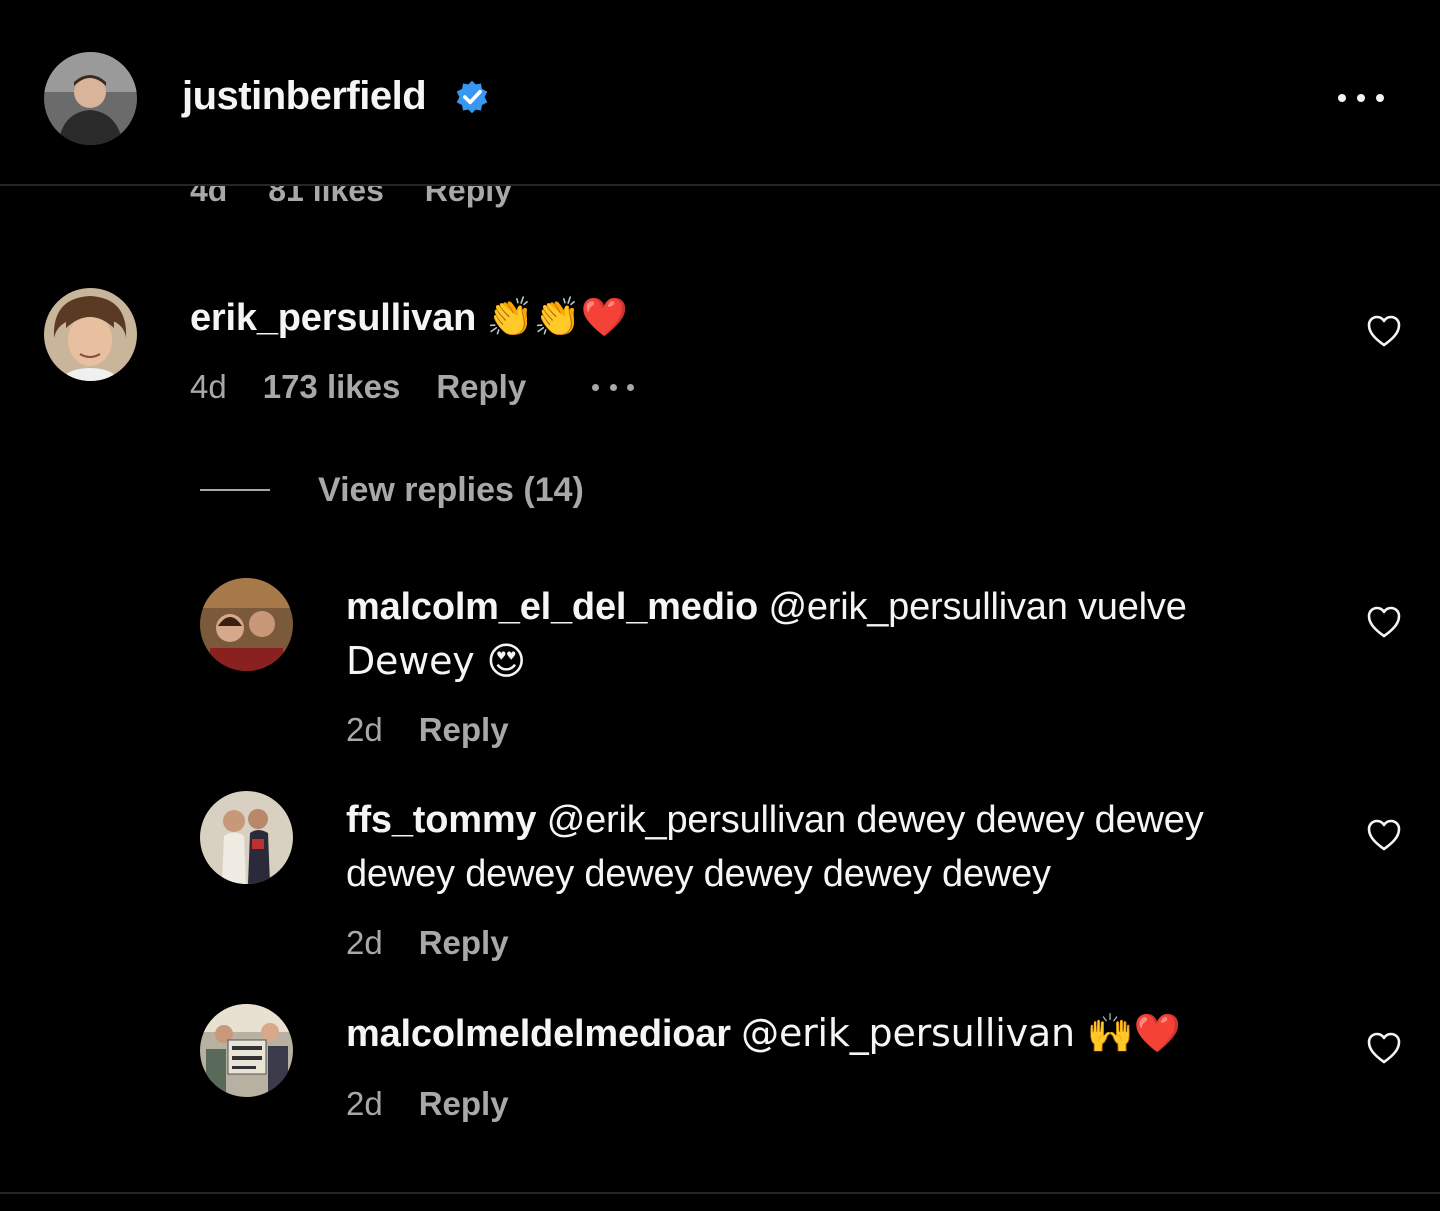 This screenshot has width=1440, height=1211. I want to click on reply-username: malcolm_el_del_medio, so click(552, 607).